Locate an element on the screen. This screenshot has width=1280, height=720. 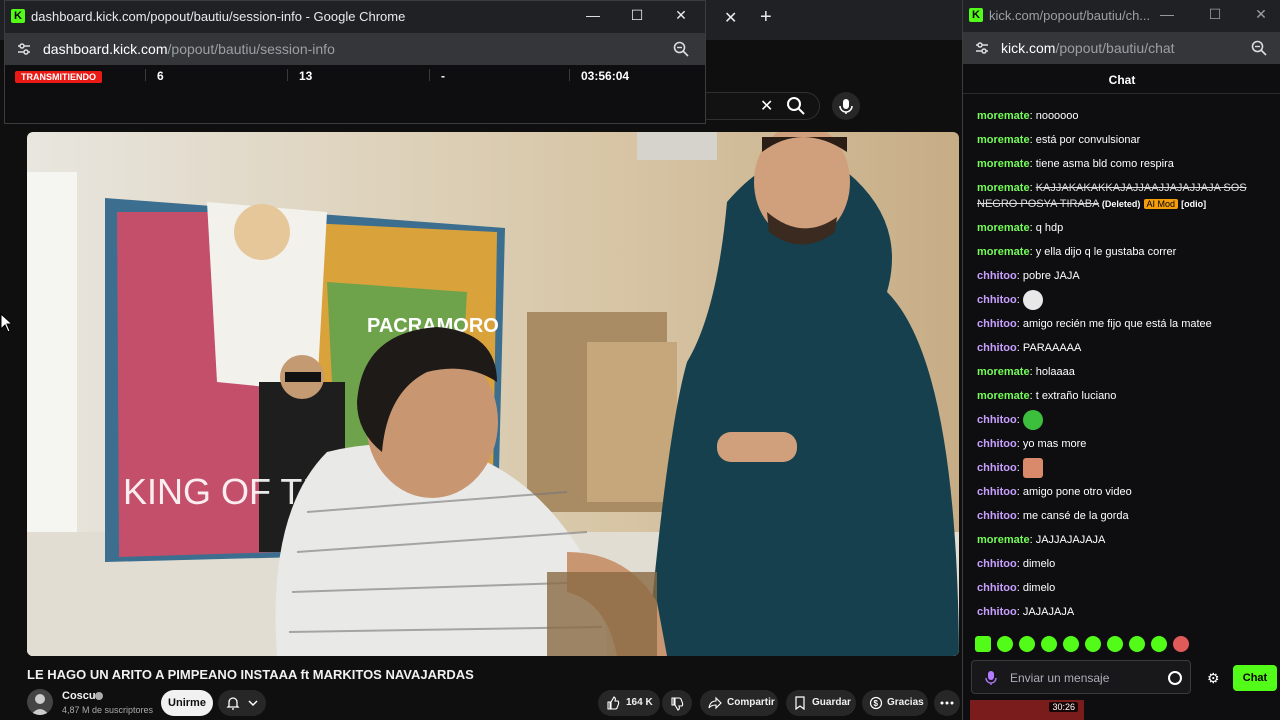
chat-message: chhitoo: dimelo is located at coordinates (1016, 564).